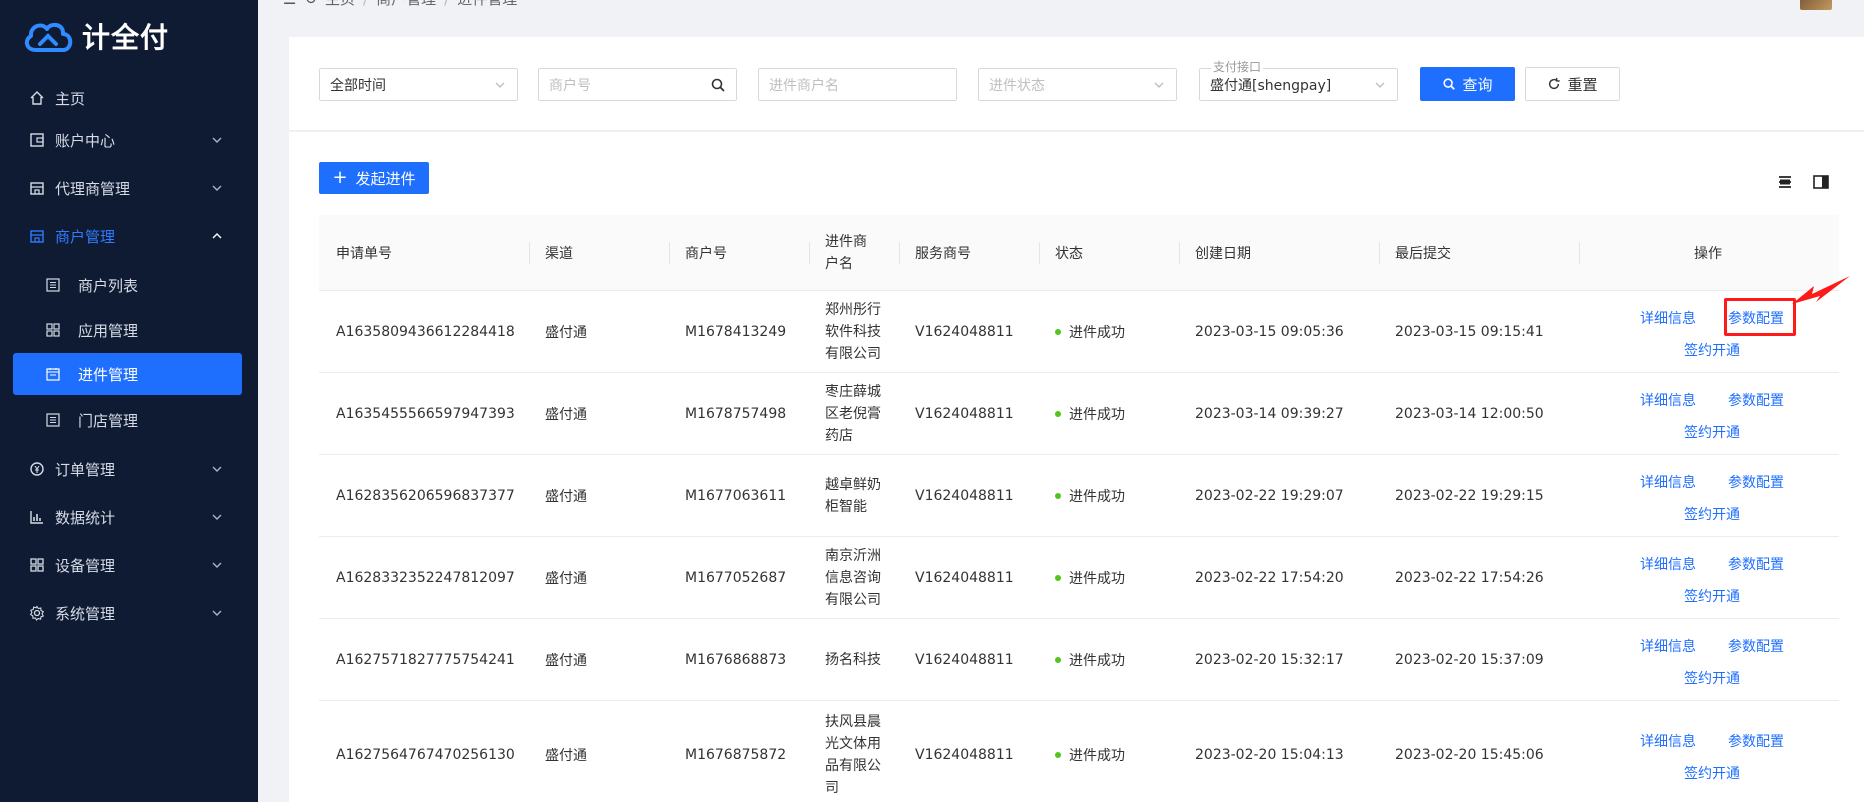 The image size is (1864, 802). What do you see at coordinates (48, 37) in the screenshot?
I see `cloud-logo-icon` at bounding box center [48, 37].